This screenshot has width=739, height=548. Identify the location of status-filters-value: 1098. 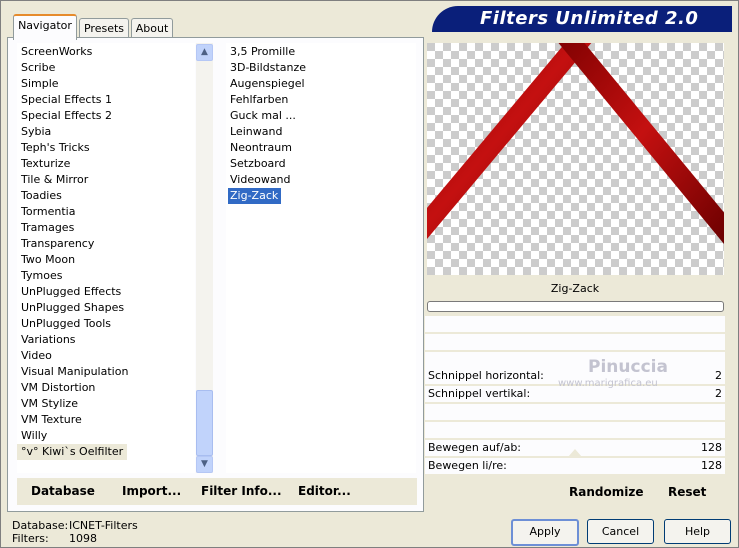
(83, 538).